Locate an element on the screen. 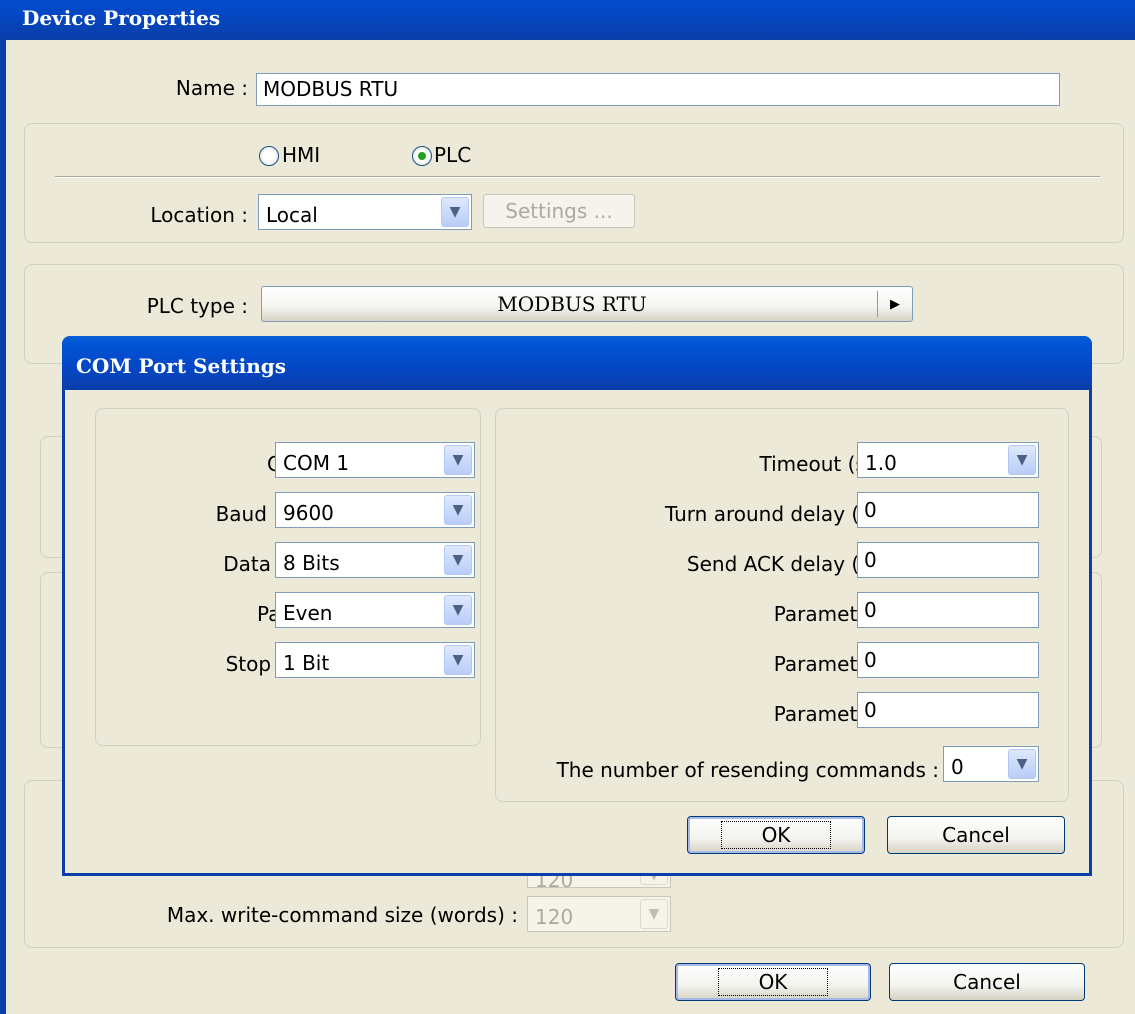 The height and width of the screenshot is (1014, 1135). plc-type-arrow-icon: ▶ is located at coordinates (894, 304).